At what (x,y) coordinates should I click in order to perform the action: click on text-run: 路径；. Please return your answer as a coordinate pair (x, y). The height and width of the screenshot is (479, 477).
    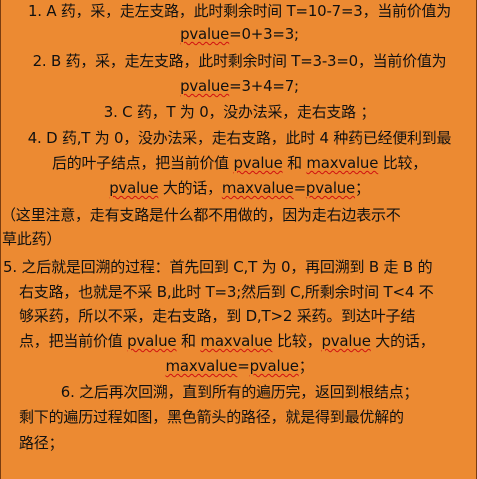
    Looking at the image, I should click on (41, 443).